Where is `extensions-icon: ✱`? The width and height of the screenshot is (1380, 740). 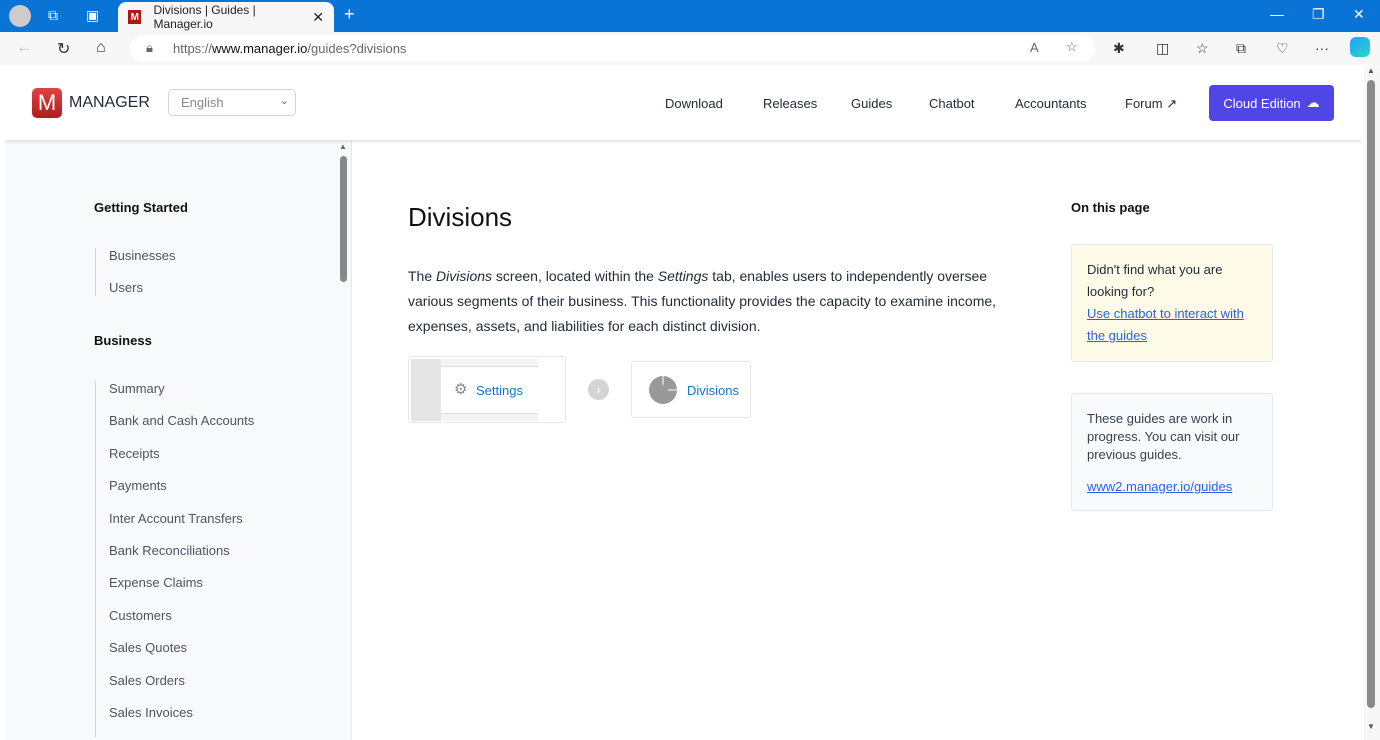
extensions-icon: ✱ is located at coordinates (1119, 48).